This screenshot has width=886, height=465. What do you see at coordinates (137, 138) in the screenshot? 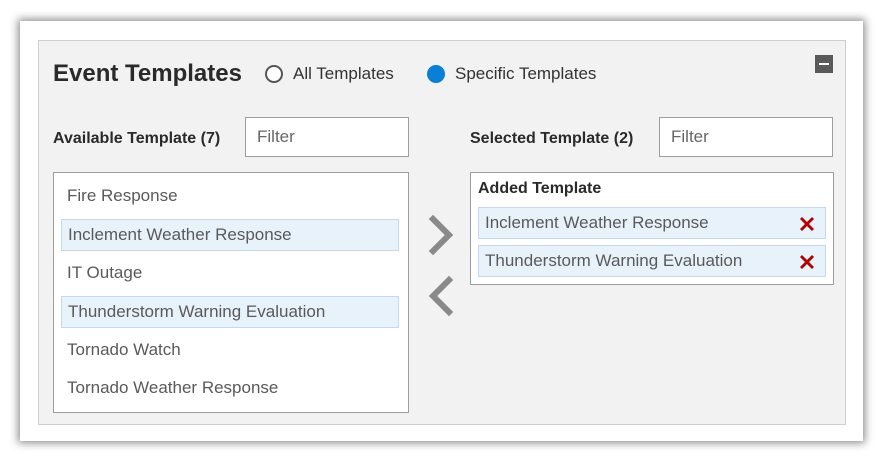
I see `available-template-label: Available Template (7)` at bounding box center [137, 138].